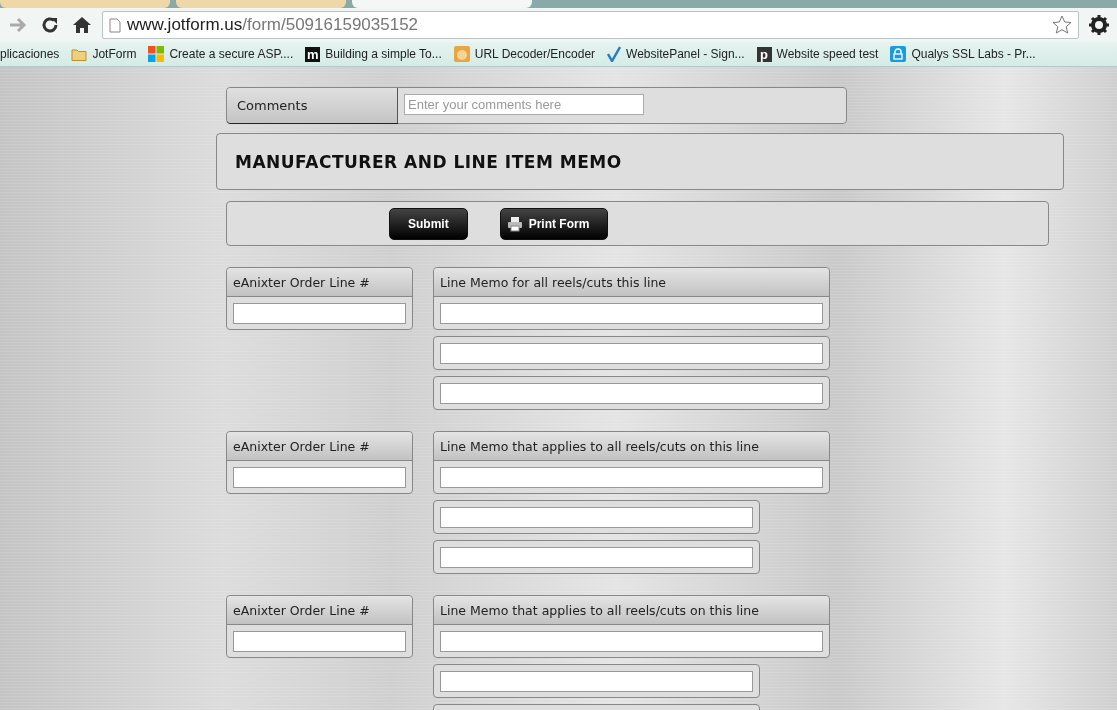 The image size is (1117, 710). What do you see at coordinates (554, 223) in the screenshot?
I see `print-button: Print Form` at bounding box center [554, 223].